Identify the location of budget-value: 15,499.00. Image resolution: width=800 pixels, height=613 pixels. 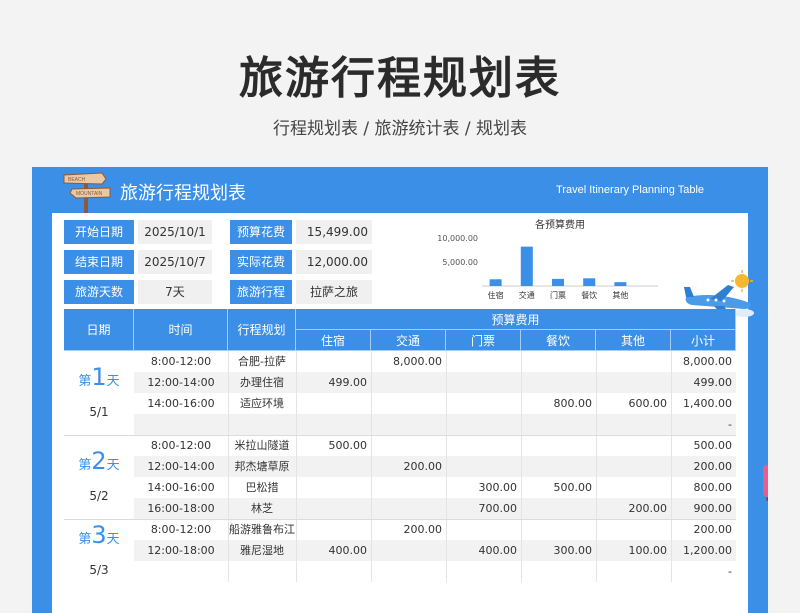
(334, 232).